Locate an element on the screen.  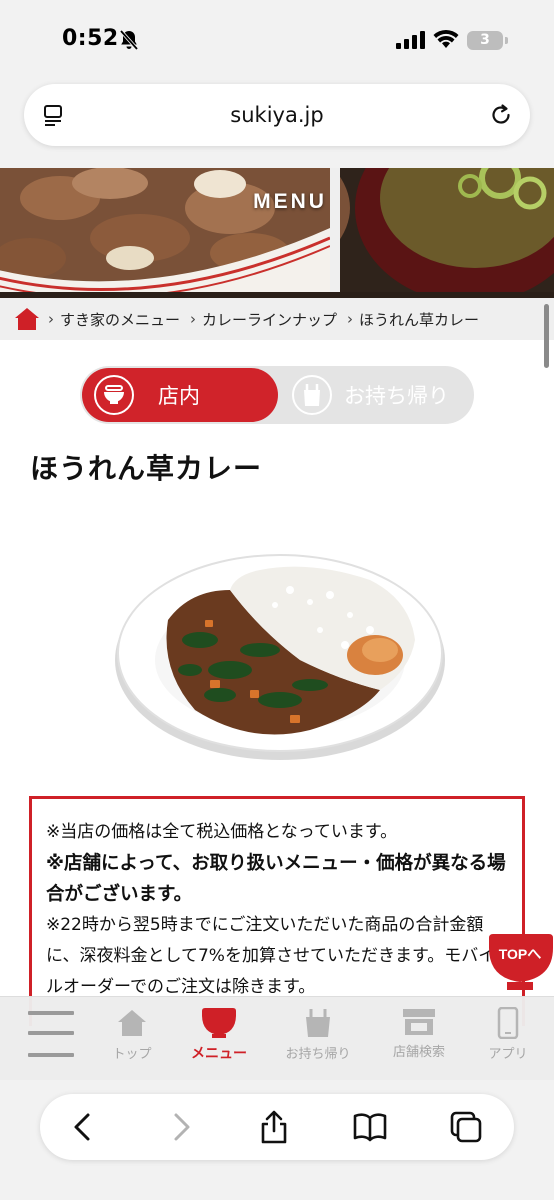
status-bar: 0:52 3 is located at coordinates (277, 40).